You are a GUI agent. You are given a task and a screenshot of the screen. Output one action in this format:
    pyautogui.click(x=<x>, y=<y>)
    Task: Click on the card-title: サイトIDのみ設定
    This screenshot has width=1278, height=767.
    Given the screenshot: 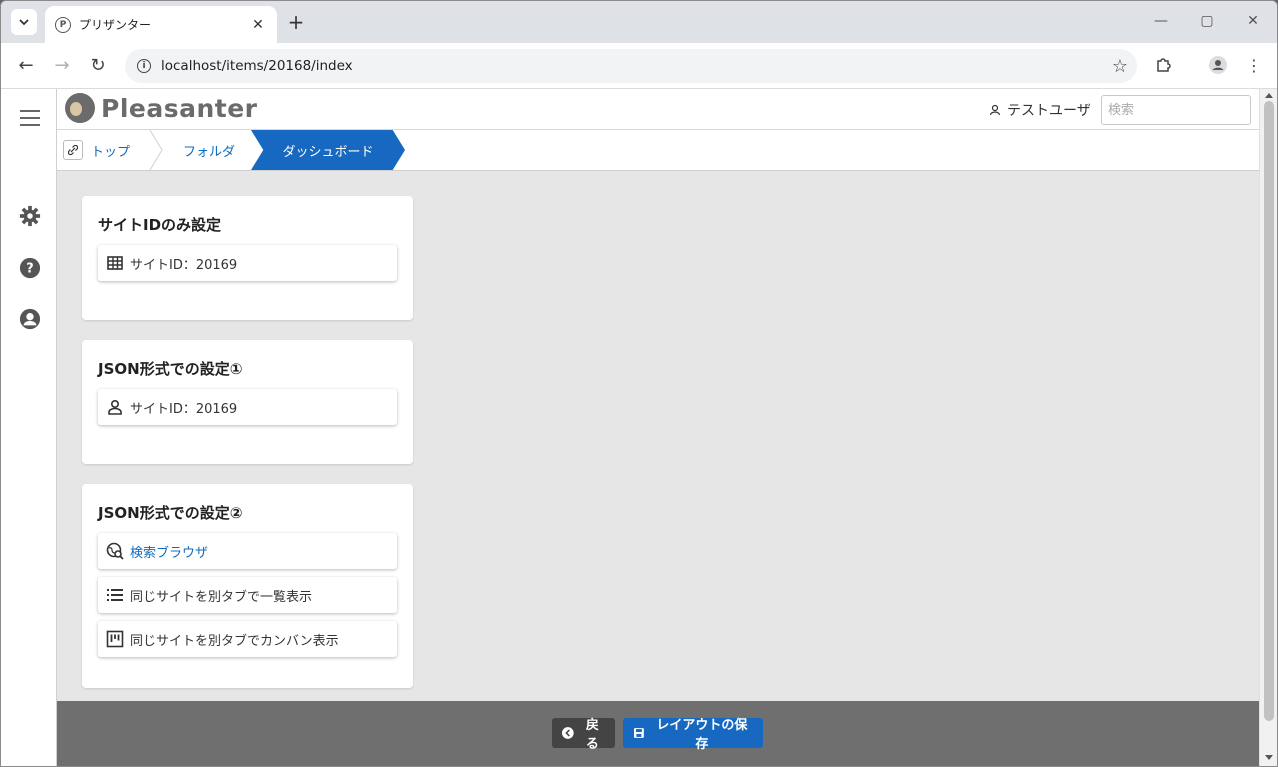 What is the action you would take?
    pyautogui.click(x=160, y=225)
    